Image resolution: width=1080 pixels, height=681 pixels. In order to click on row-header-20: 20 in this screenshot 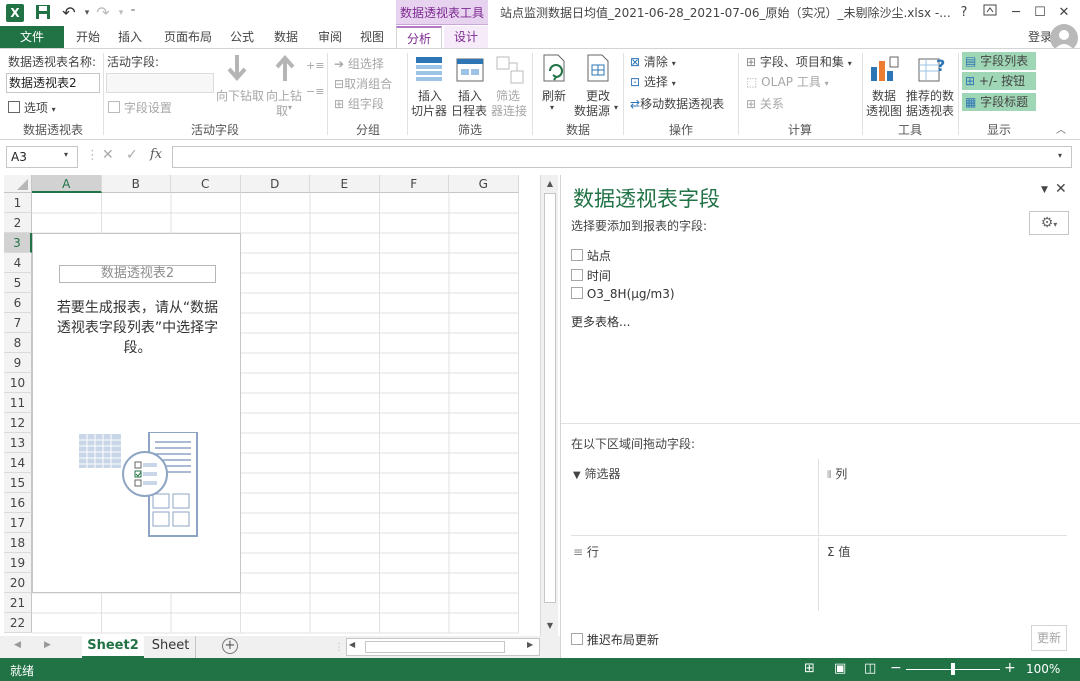, I will do `click(18, 583)`.